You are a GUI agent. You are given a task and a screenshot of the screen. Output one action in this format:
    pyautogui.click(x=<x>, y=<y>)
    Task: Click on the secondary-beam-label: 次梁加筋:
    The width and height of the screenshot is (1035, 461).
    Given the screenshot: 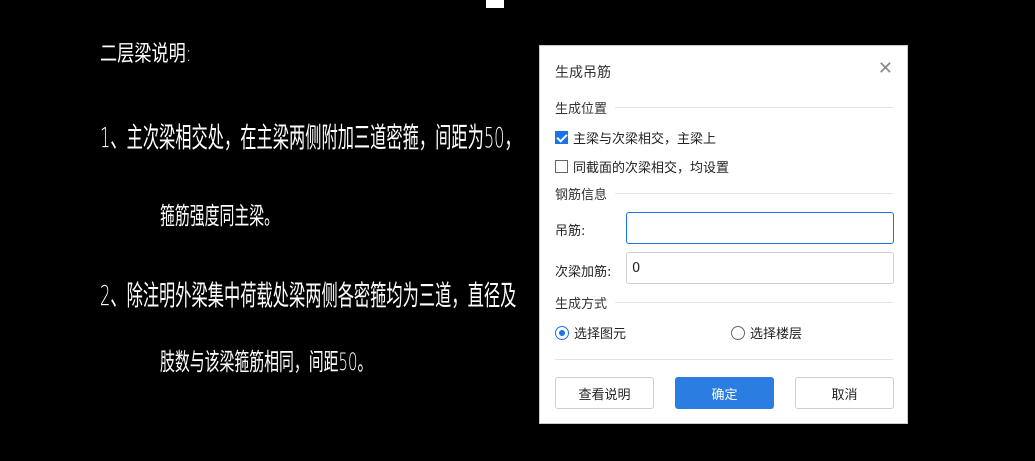 What is the action you would take?
    pyautogui.click(x=583, y=272)
    